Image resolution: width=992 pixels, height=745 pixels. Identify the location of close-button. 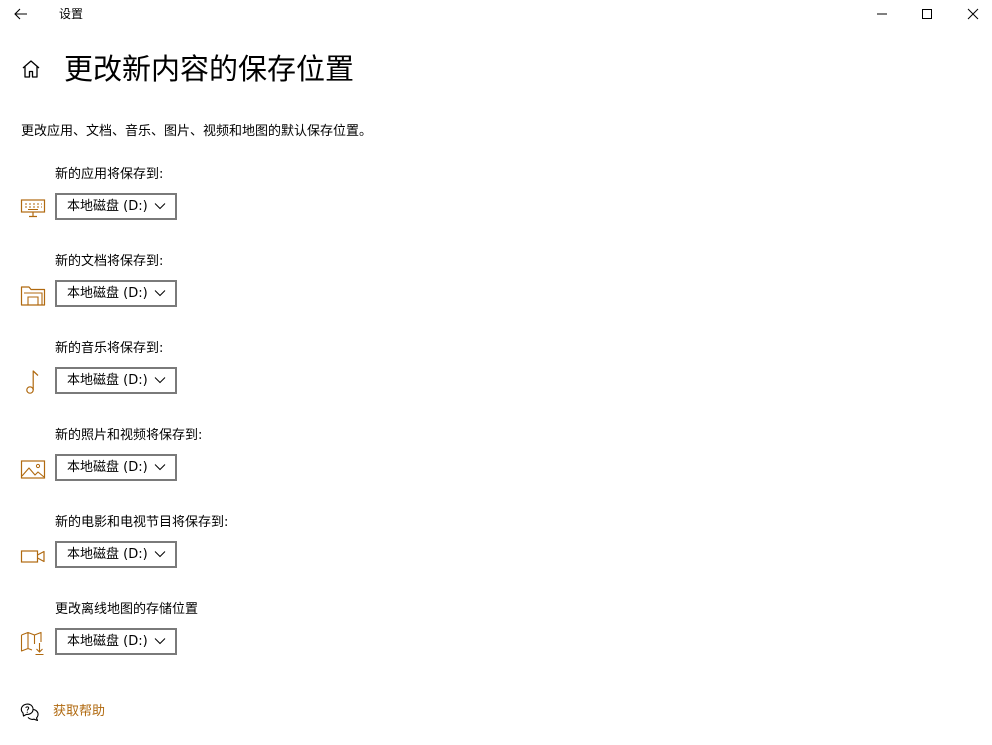
(971, 14).